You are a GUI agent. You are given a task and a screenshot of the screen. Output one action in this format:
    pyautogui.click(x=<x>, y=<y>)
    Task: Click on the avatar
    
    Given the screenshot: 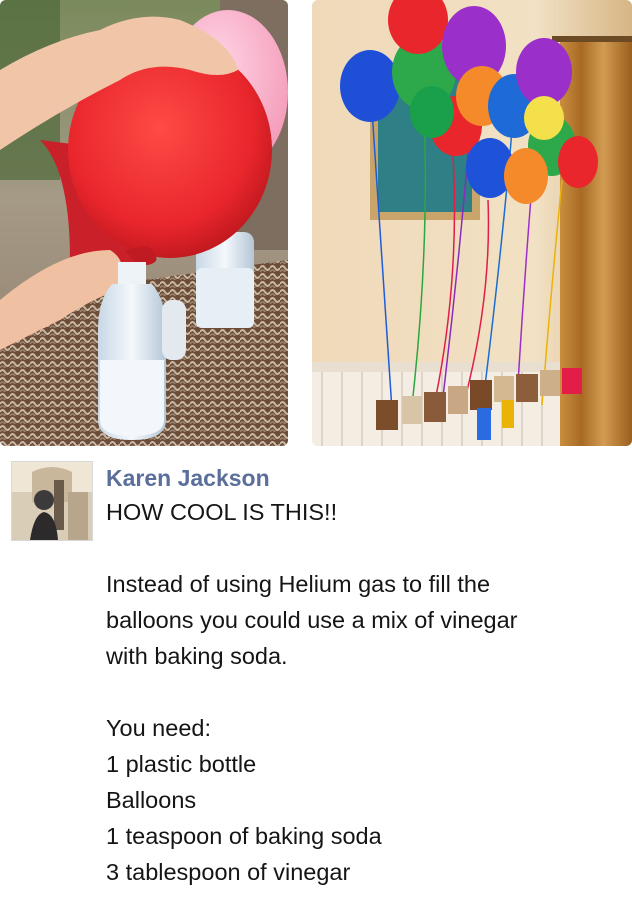 What is the action you would take?
    pyautogui.click(x=52, y=501)
    